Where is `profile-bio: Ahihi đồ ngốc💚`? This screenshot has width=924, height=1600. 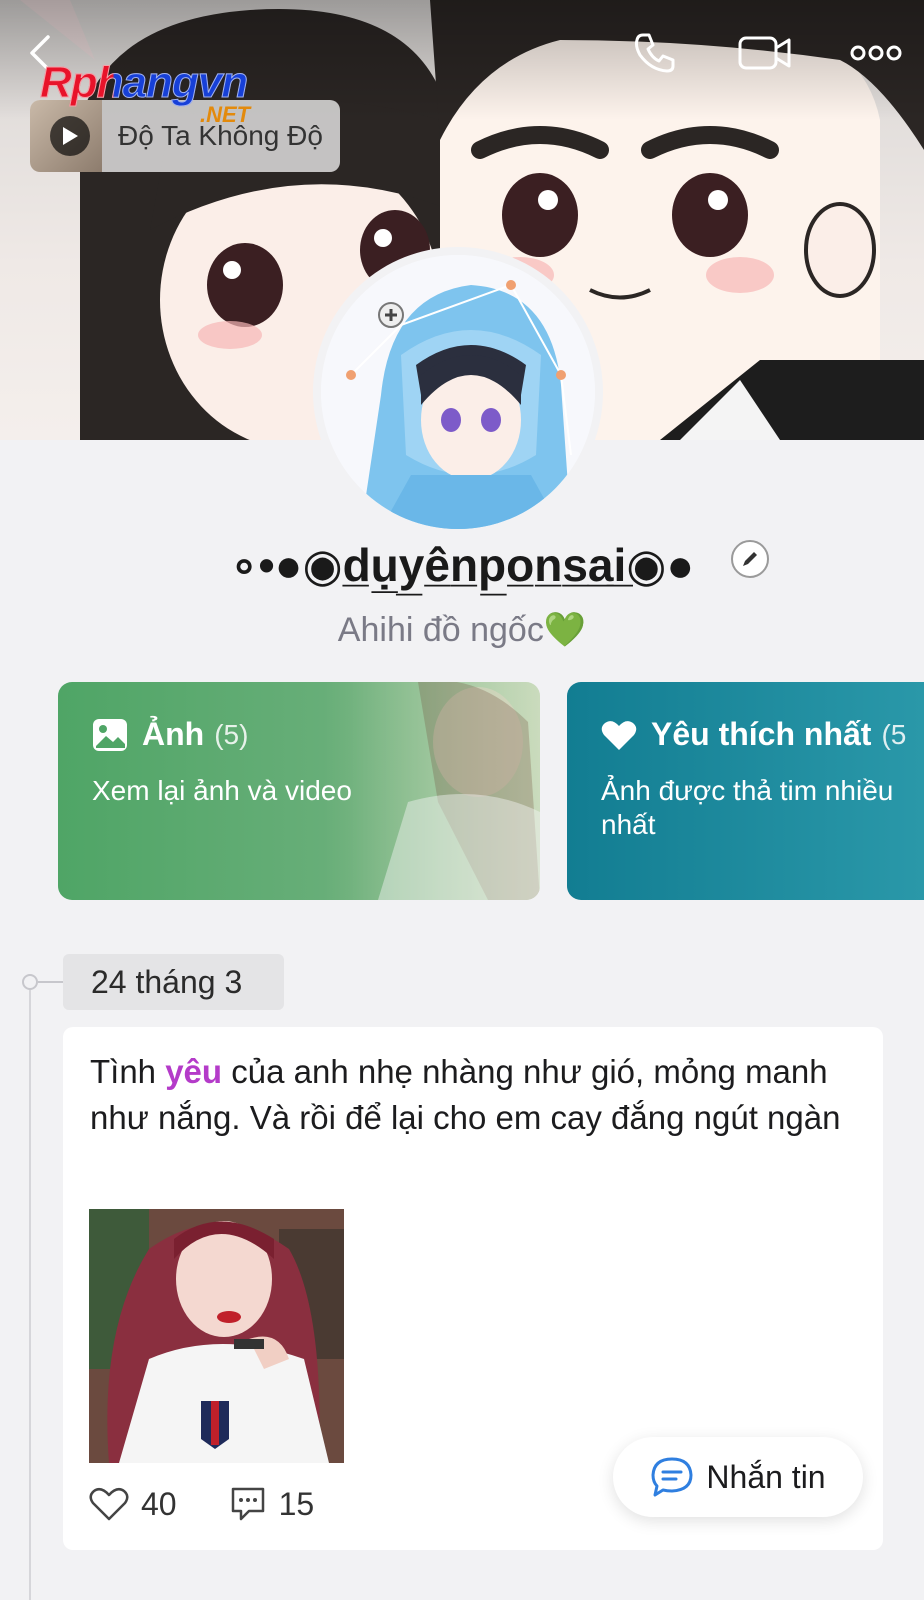
profile-bio: Ahihi đồ ngốc💚 is located at coordinates (462, 630).